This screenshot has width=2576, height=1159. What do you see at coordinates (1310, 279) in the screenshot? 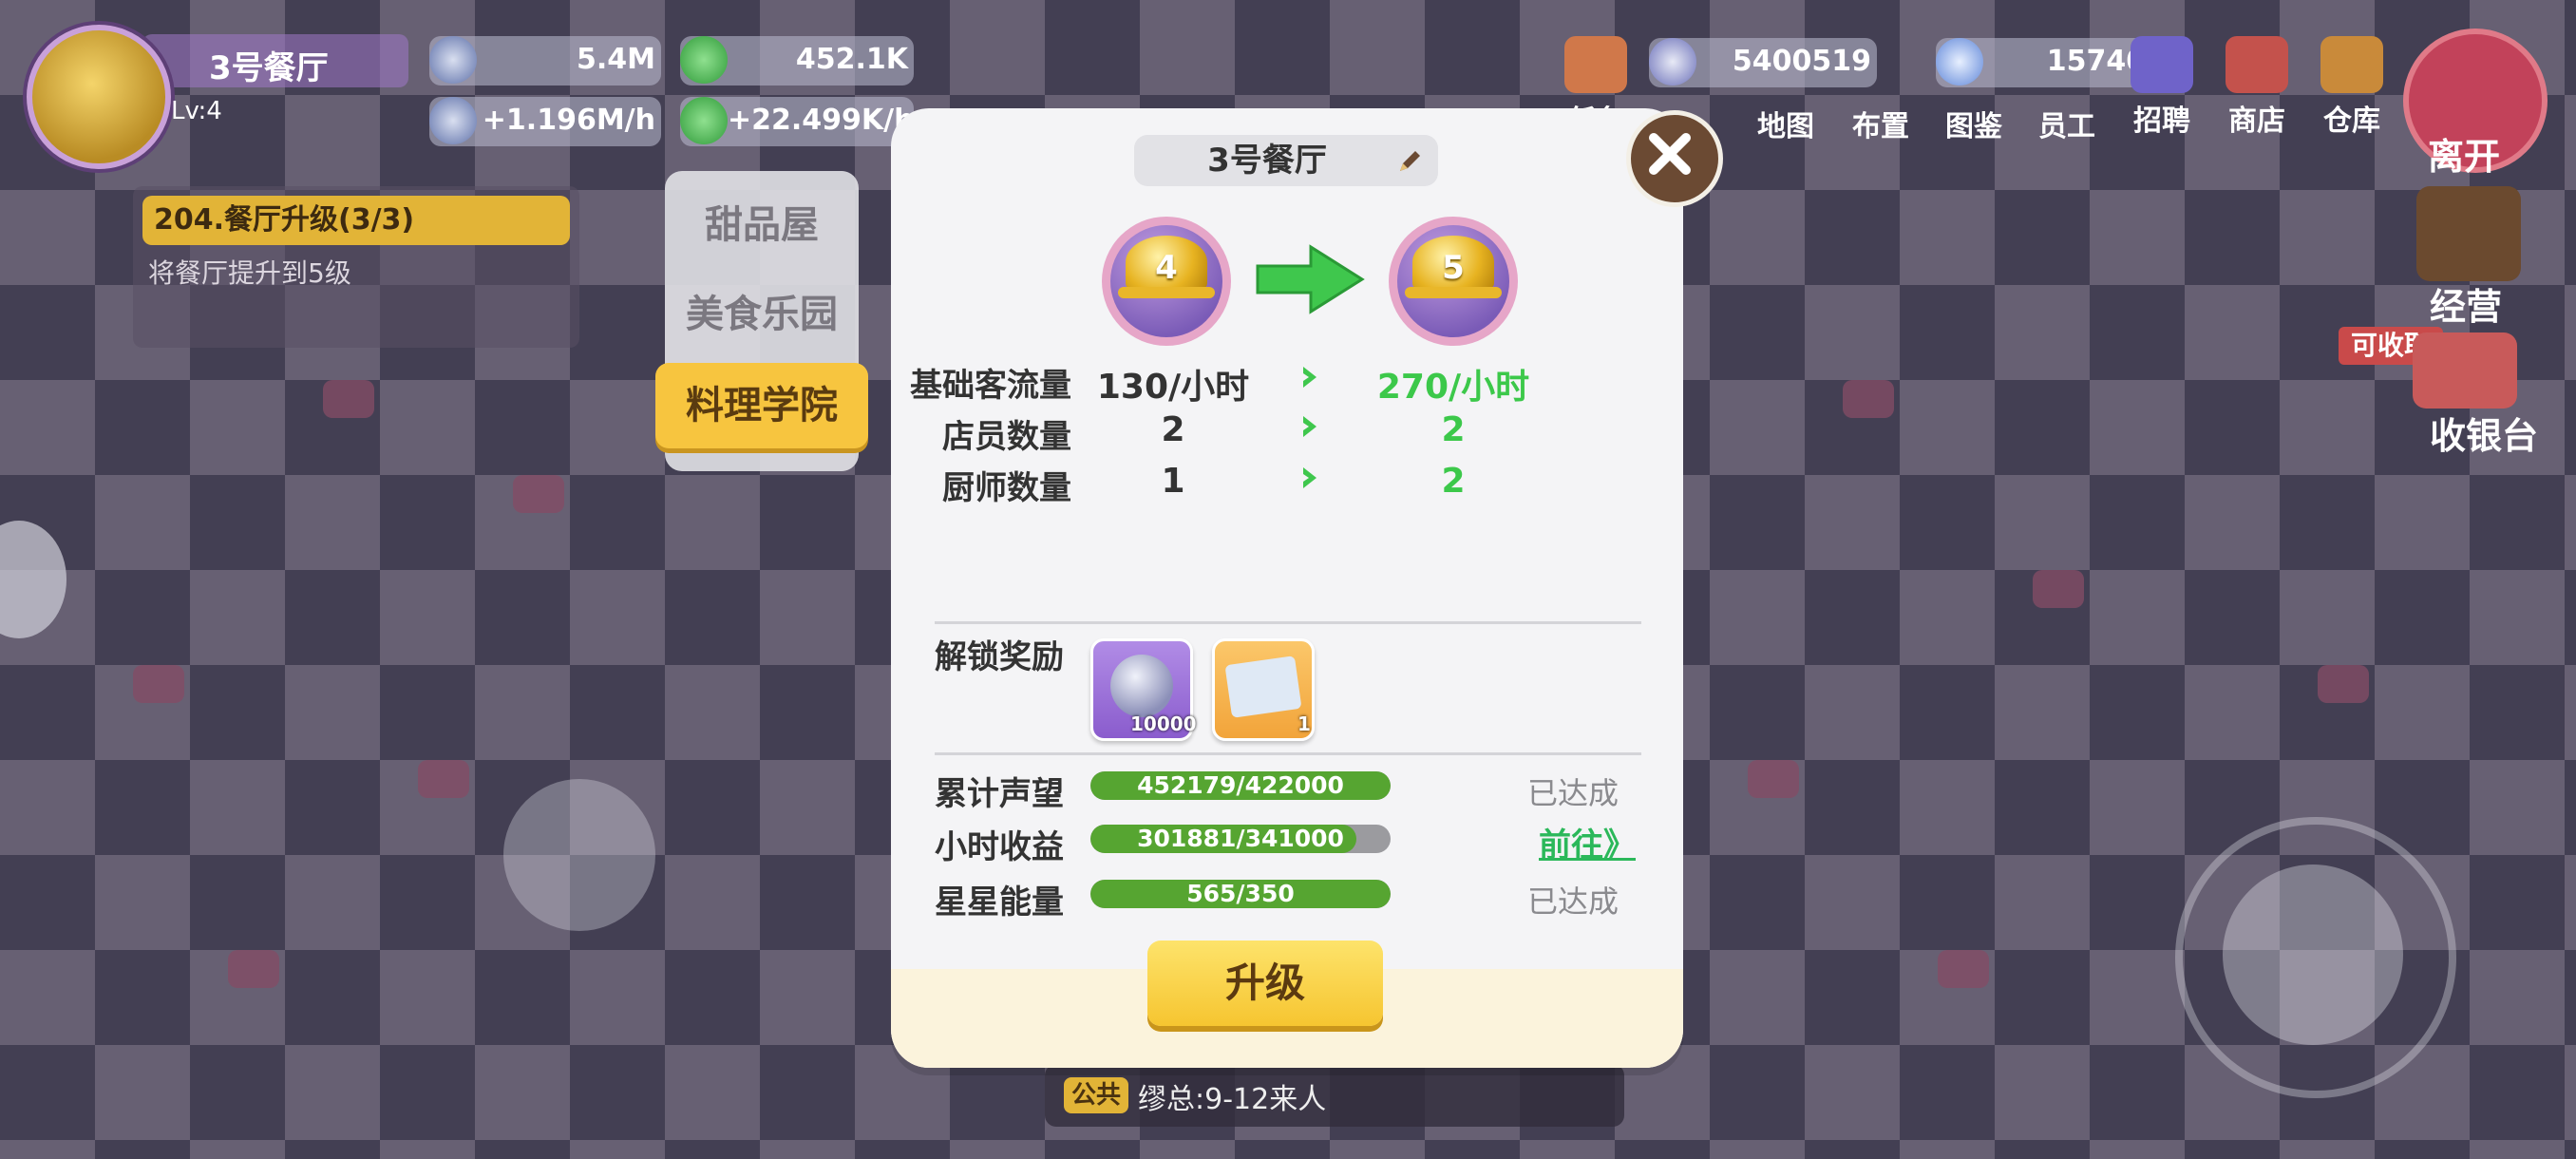
I see `level-arrow-icon` at bounding box center [1310, 279].